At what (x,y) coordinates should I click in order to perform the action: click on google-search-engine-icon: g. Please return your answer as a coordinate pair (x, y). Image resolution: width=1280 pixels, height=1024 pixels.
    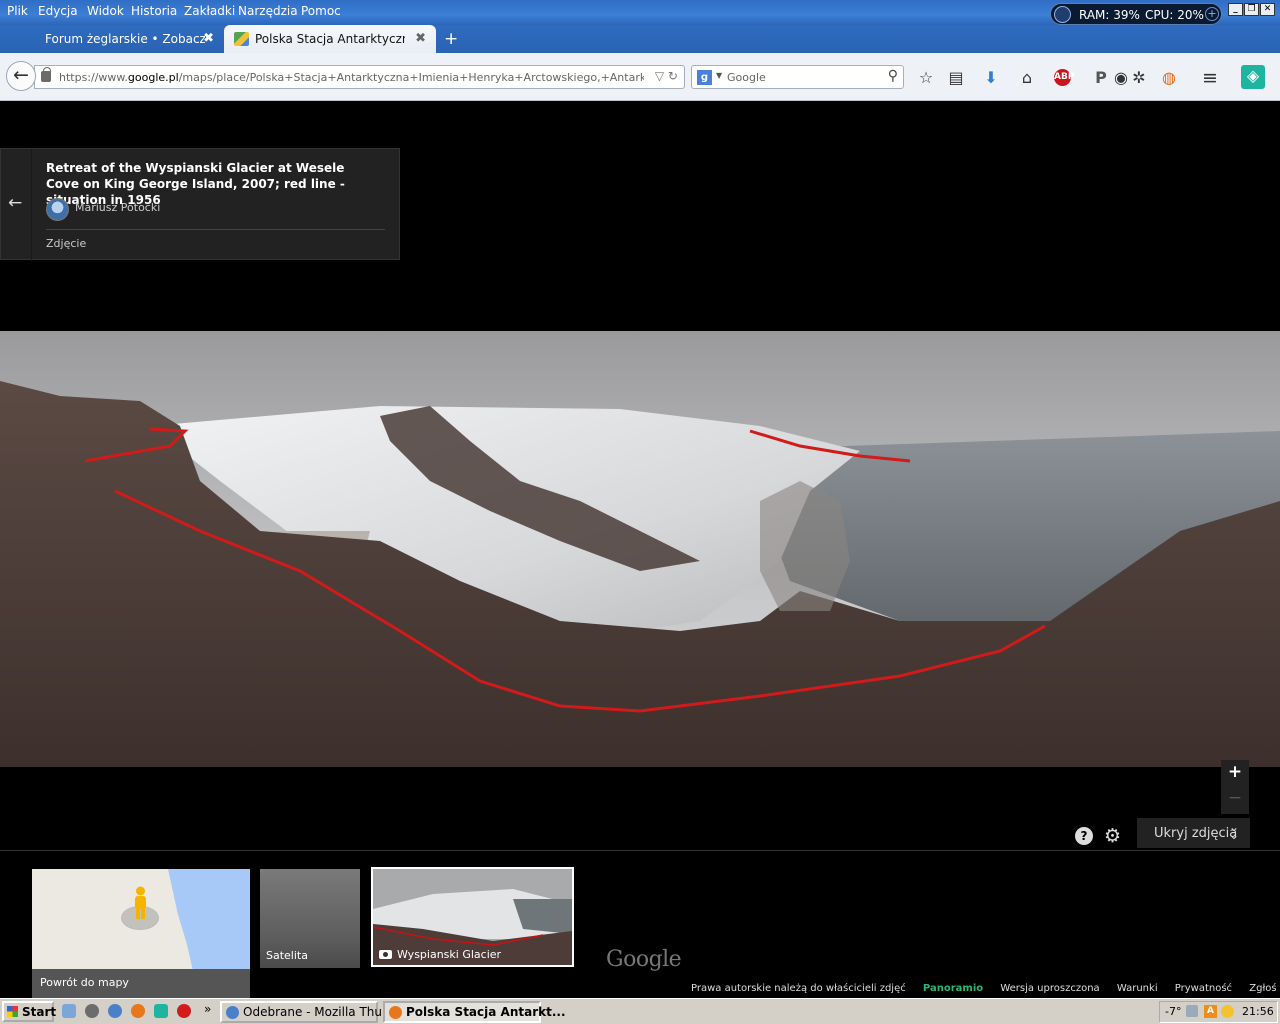
    Looking at the image, I should click on (704, 77).